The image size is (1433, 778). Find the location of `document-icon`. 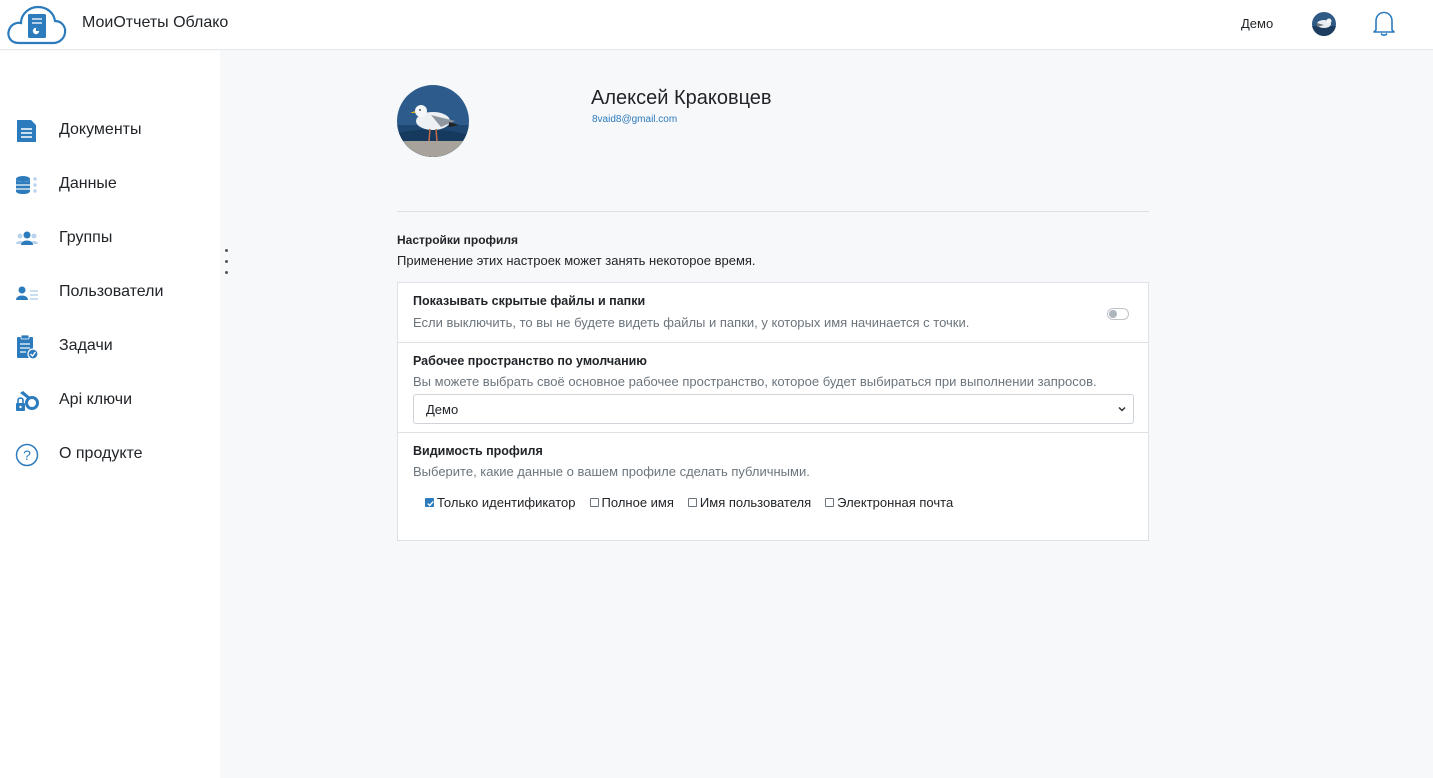

document-icon is located at coordinates (26, 131).